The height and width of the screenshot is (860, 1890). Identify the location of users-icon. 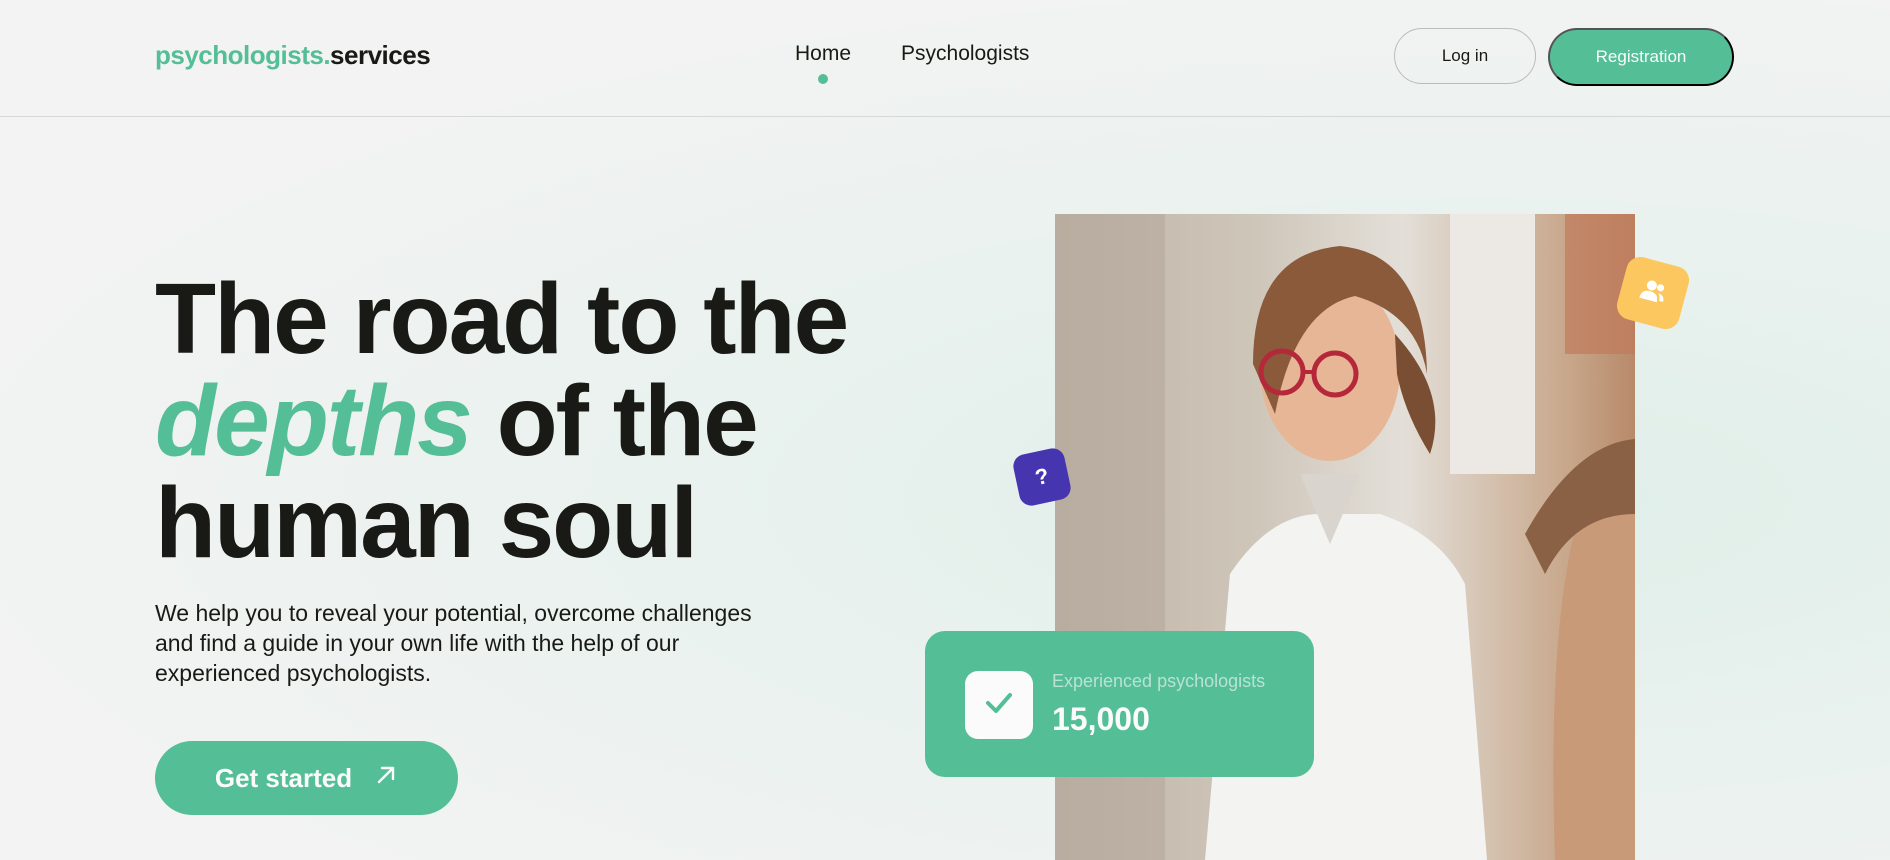
(1653, 293).